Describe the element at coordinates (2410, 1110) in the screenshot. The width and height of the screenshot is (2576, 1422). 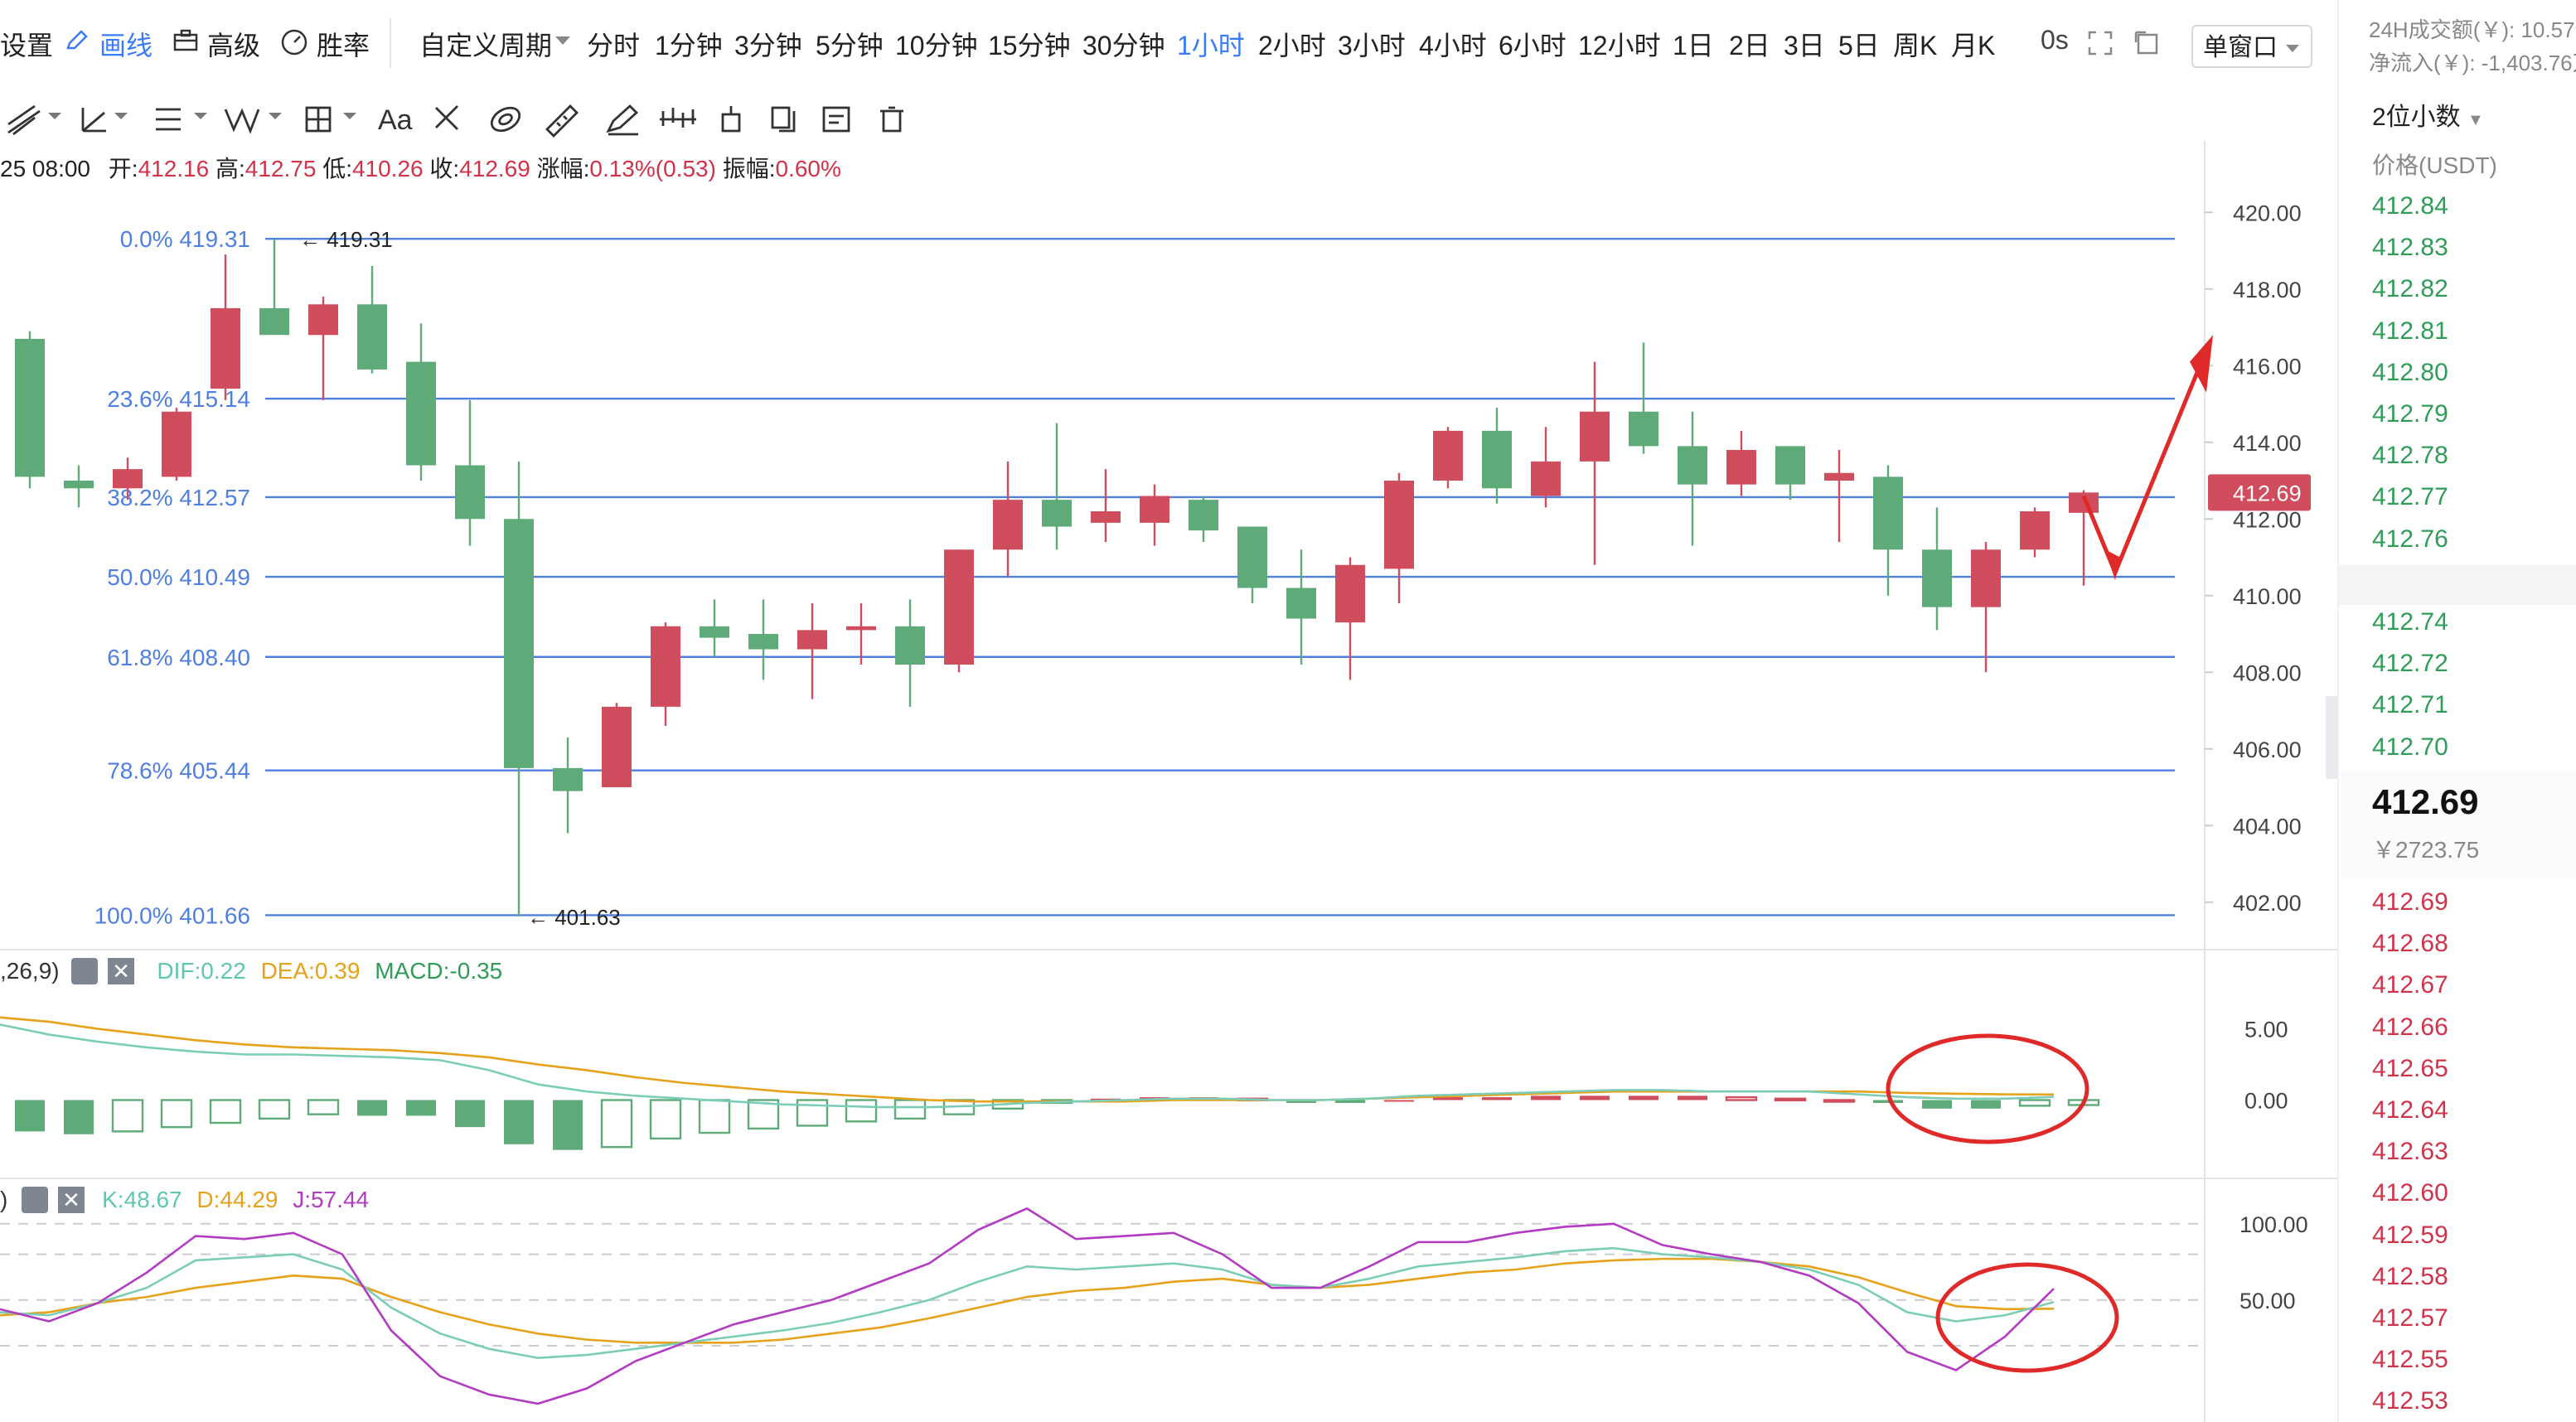
I see `bid-price: 412.64` at that location.